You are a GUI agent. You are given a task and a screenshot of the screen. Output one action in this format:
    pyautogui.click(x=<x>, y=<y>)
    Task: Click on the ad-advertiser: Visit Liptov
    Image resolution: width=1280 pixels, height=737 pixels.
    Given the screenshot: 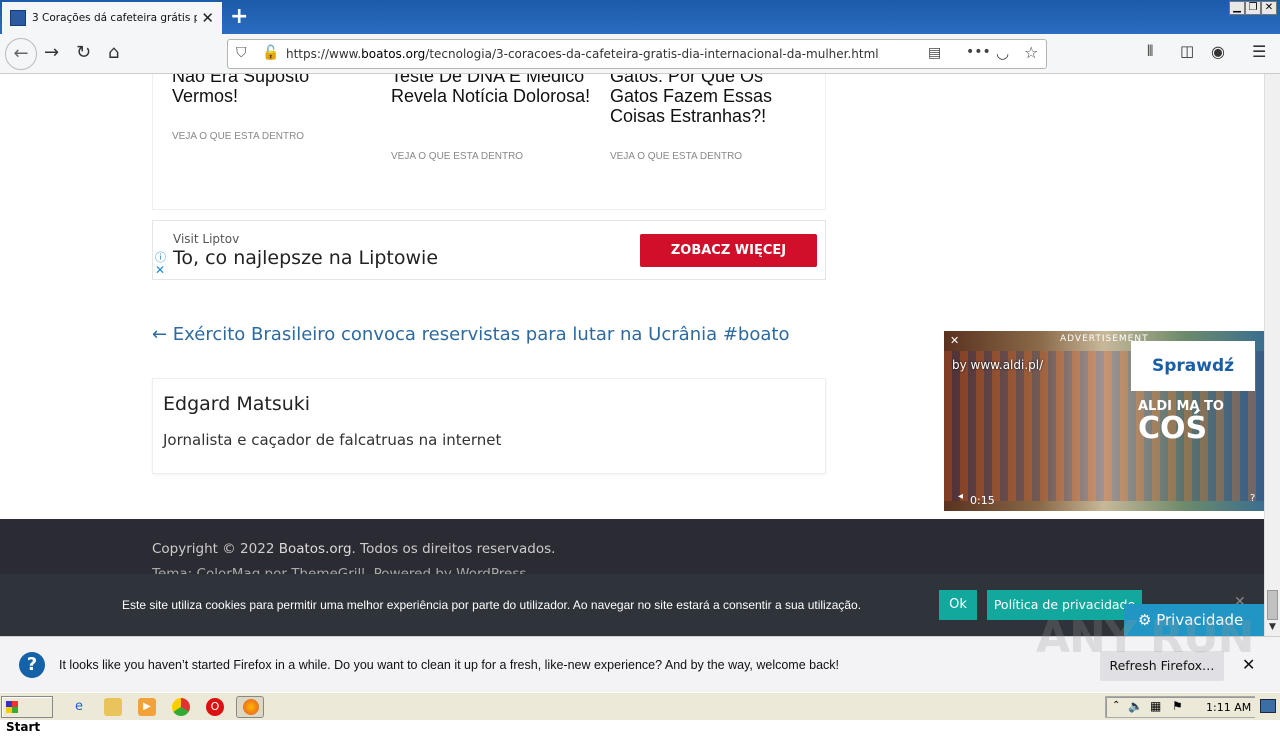 What is the action you would take?
    pyautogui.click(x=206, y=239)
    